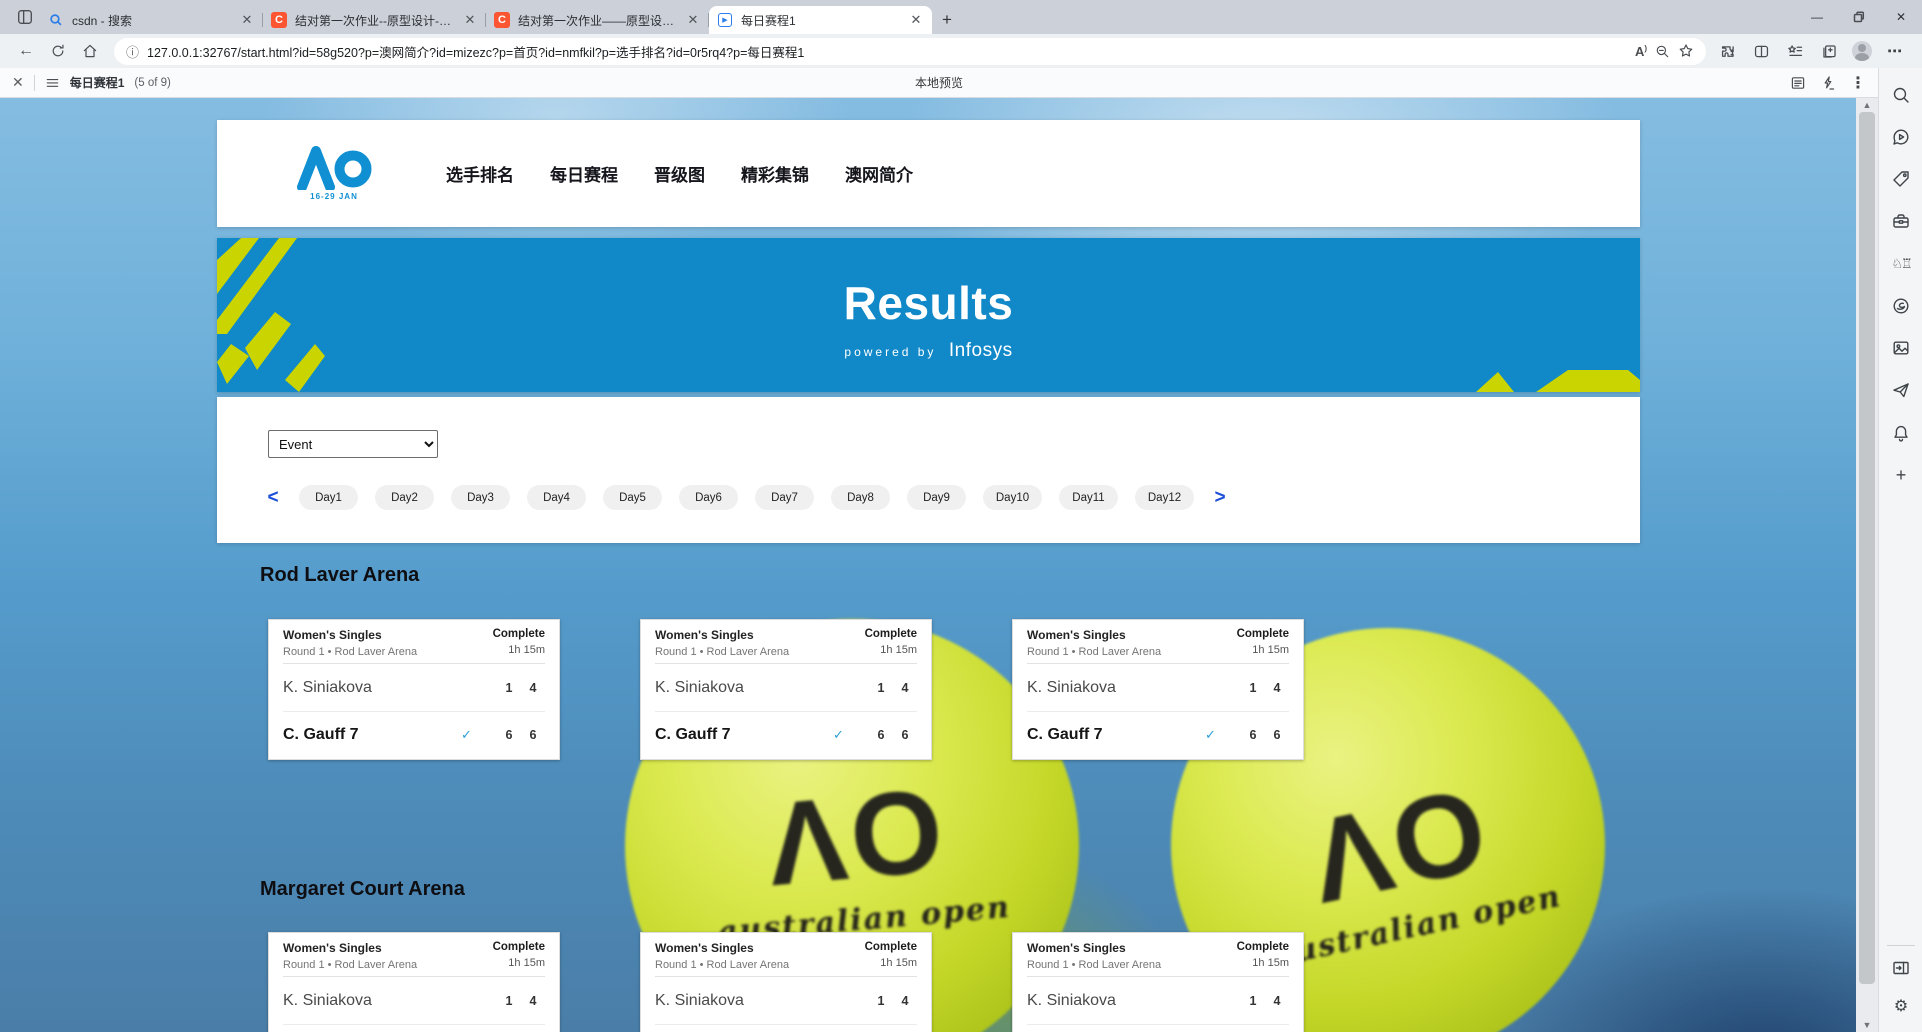 Image resolution: width=1922 pixels, height=1032 pixels. What do you see at coordinates (1798, 83) in the screenshot?
I see `reader-view-icon` at bounding box center [1798, 83].